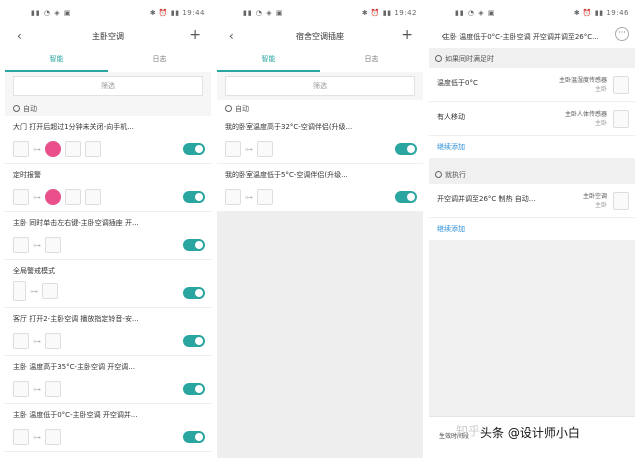 Image resolution: width=640 pixels, height=458 pixels. What do you see at coordinates (532, 85) in the screenshot?
I see `condition-row: 温度低于0°C 主卧温湿度传感器 主卧` at bounding box center [532, 85].